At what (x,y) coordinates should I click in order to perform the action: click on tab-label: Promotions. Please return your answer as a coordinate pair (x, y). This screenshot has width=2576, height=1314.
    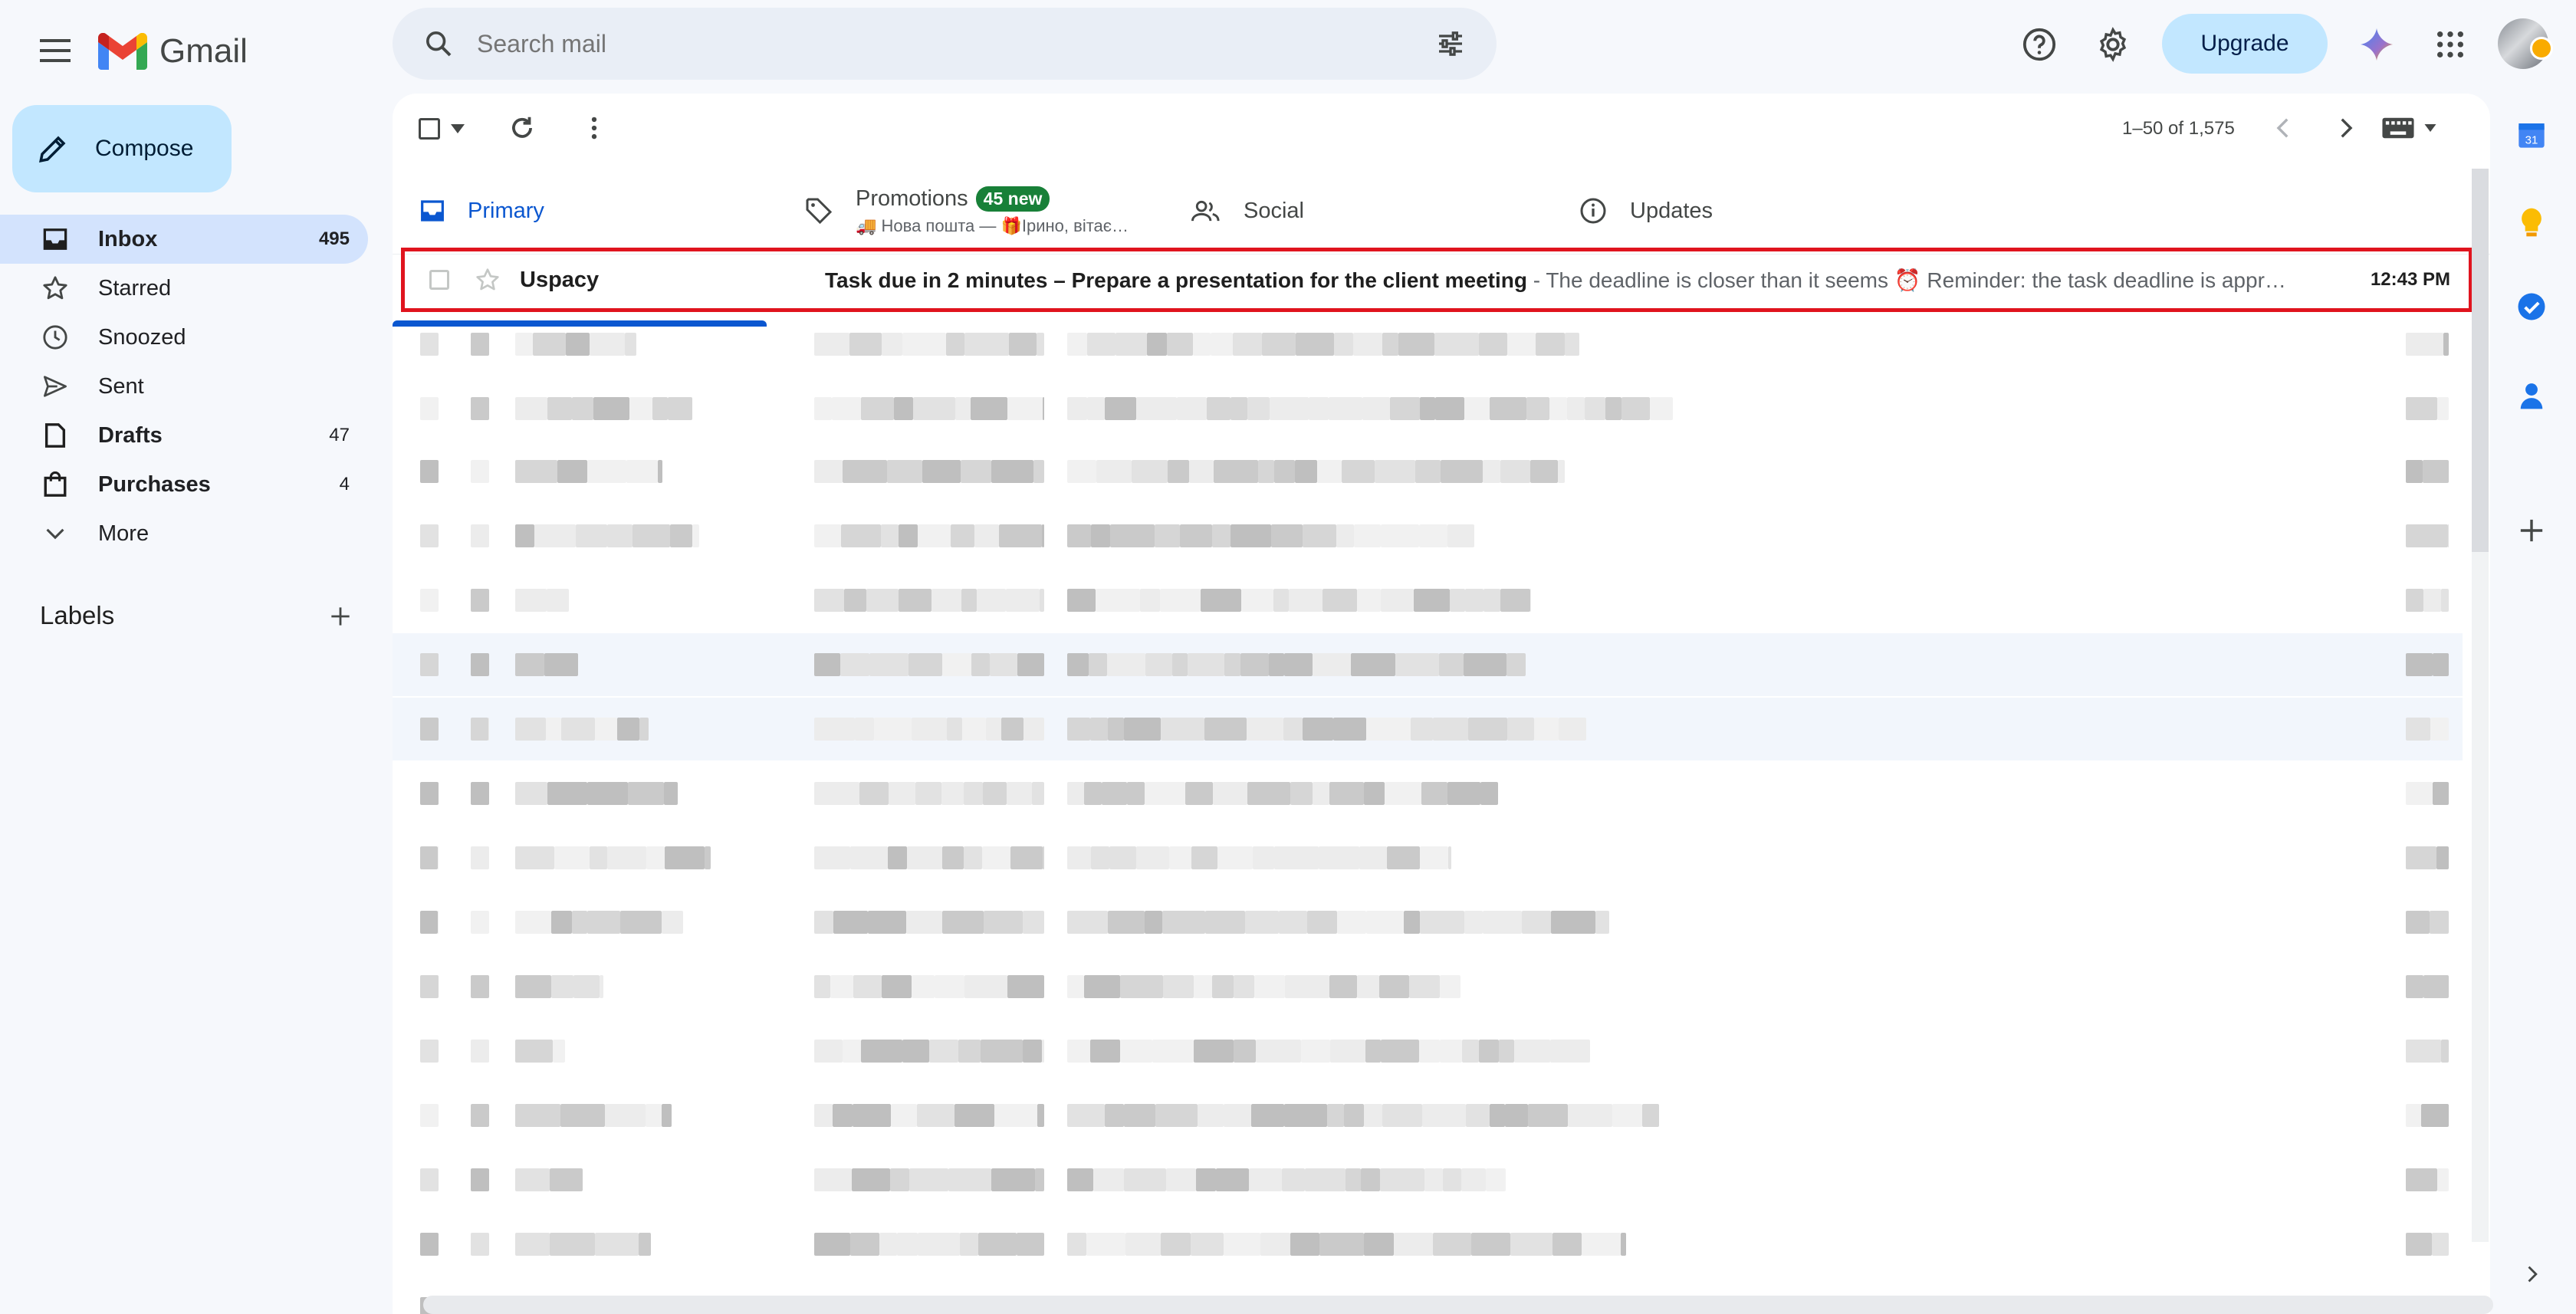
    Looking at the image, I should click on (912, 198).